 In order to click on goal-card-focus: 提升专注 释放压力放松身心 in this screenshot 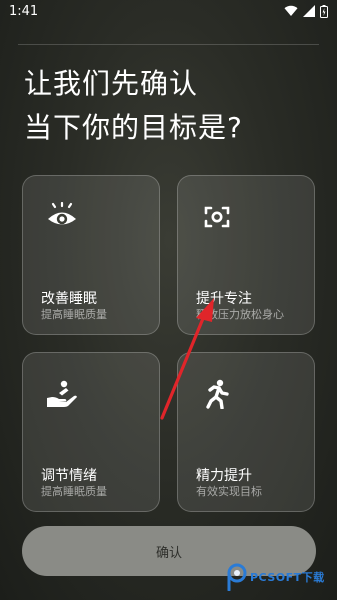, I will do `click(246, 255)`.